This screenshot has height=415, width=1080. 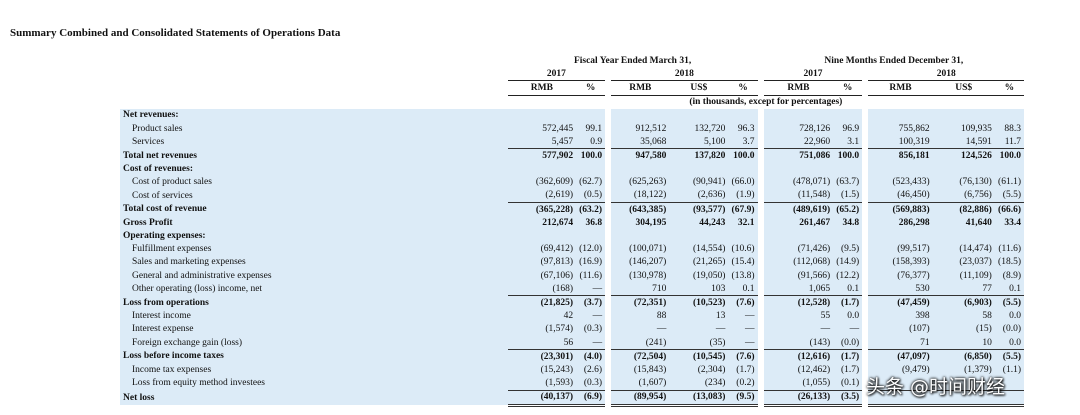 What do you see at coordinates (591, 182) in the screenshot?
I see `cell-value: (62.7)` at bounding box center [591, 182].